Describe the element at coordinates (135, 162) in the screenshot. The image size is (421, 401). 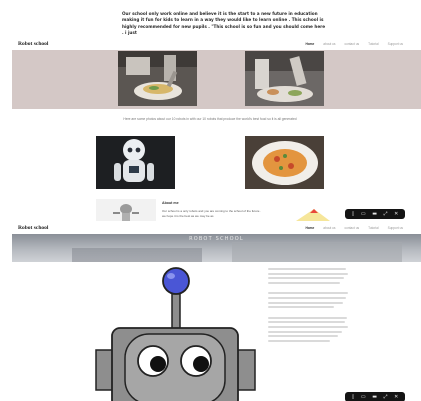
I see `pepper-robot-photo` at that location.